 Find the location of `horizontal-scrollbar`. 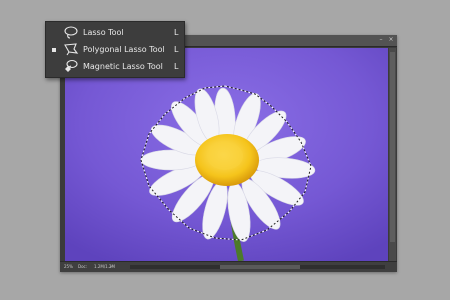

horizontal-scrollbar is located at coordinates (257, 267).